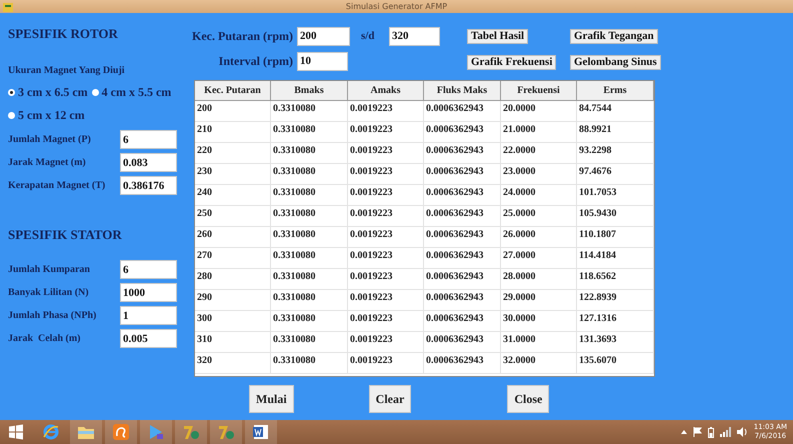 The image size is (793, 444). I want to click on field-label: Jumlah Phasa (NPh), so click(53, 315).